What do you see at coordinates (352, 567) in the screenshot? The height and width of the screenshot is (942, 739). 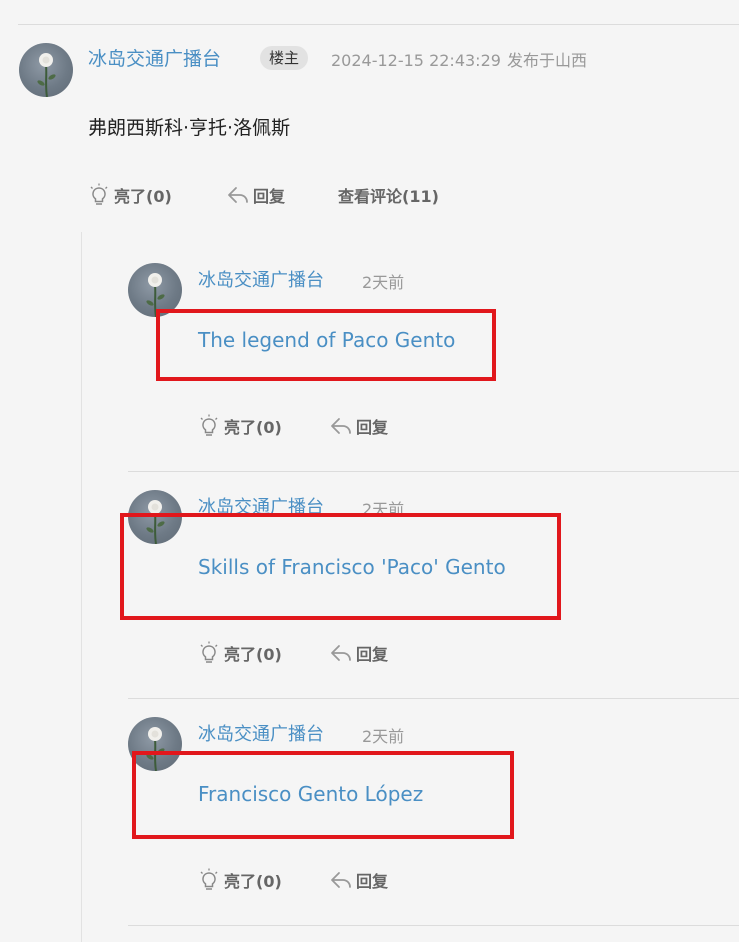 I see `reply-content: Skills of Francisco 'Paco' Gento` at bounding box center [352, 567].